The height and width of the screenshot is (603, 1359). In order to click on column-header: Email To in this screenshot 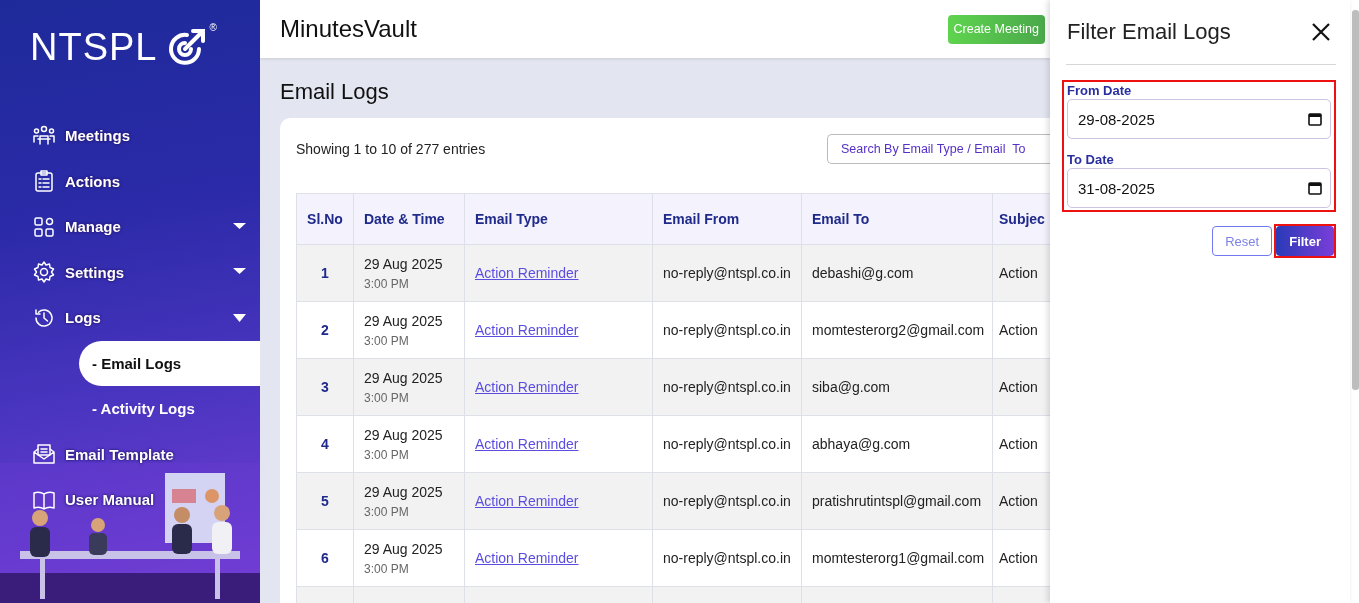, I will do `click(897, 219)`.